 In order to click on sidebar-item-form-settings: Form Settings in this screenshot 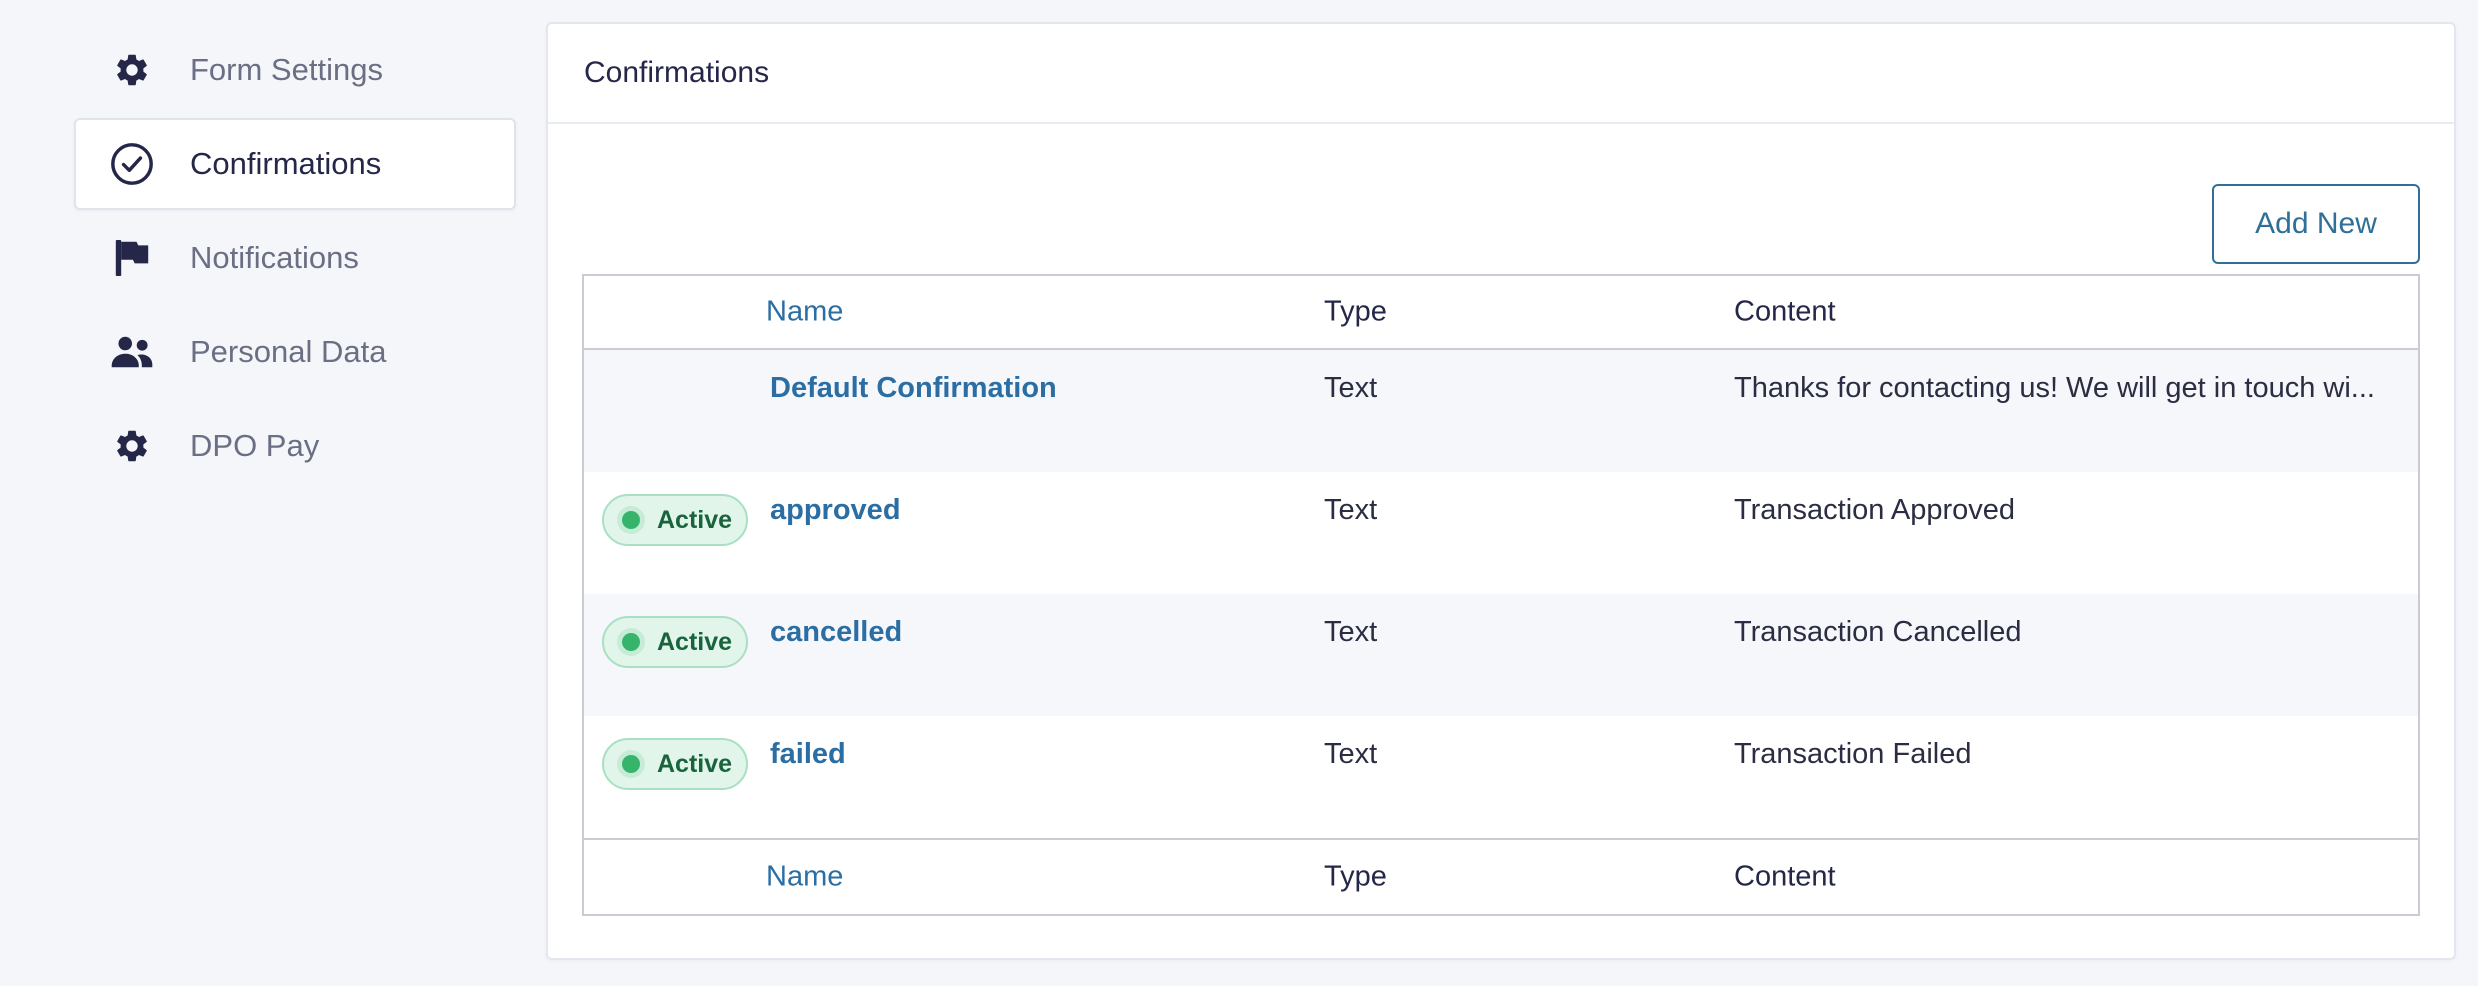, I will do `click(295, 70)`.